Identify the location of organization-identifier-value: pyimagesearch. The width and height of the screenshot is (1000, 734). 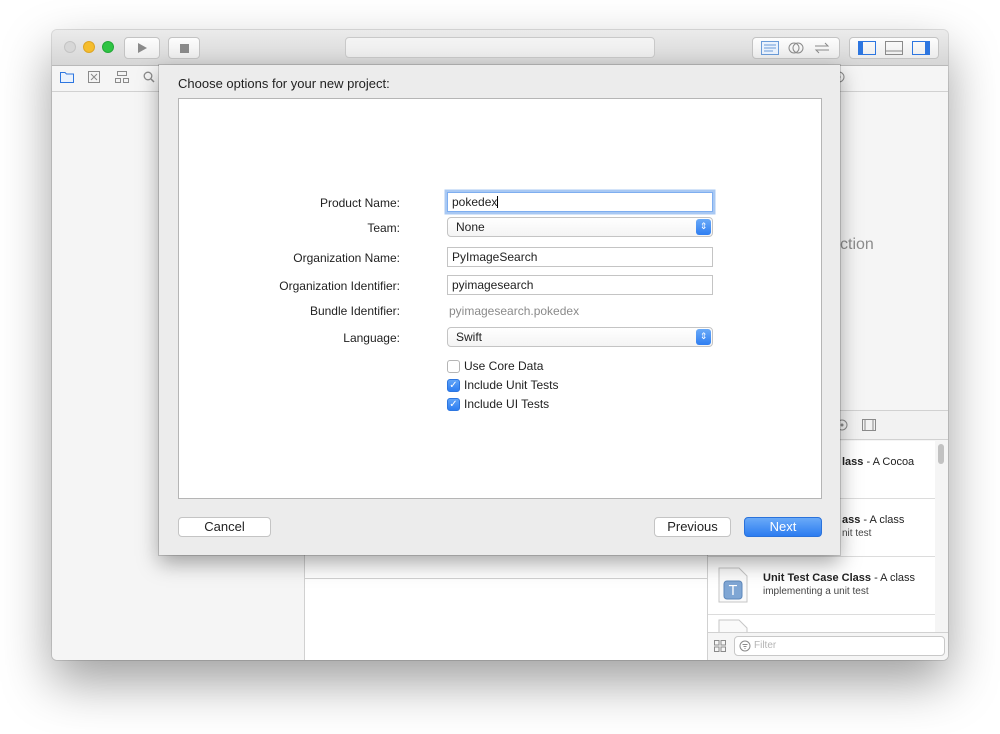
(493, 285).